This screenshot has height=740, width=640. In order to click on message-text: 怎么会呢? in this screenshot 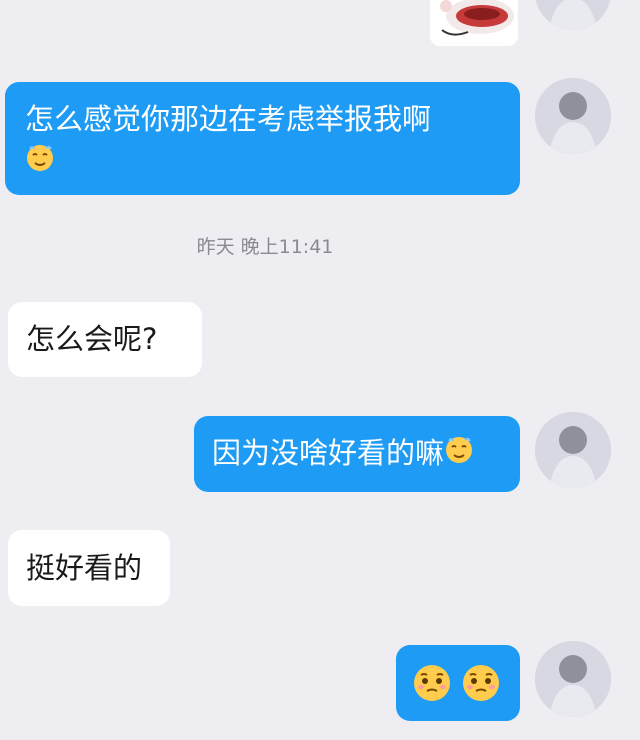, I will do `click(92, 339)`.